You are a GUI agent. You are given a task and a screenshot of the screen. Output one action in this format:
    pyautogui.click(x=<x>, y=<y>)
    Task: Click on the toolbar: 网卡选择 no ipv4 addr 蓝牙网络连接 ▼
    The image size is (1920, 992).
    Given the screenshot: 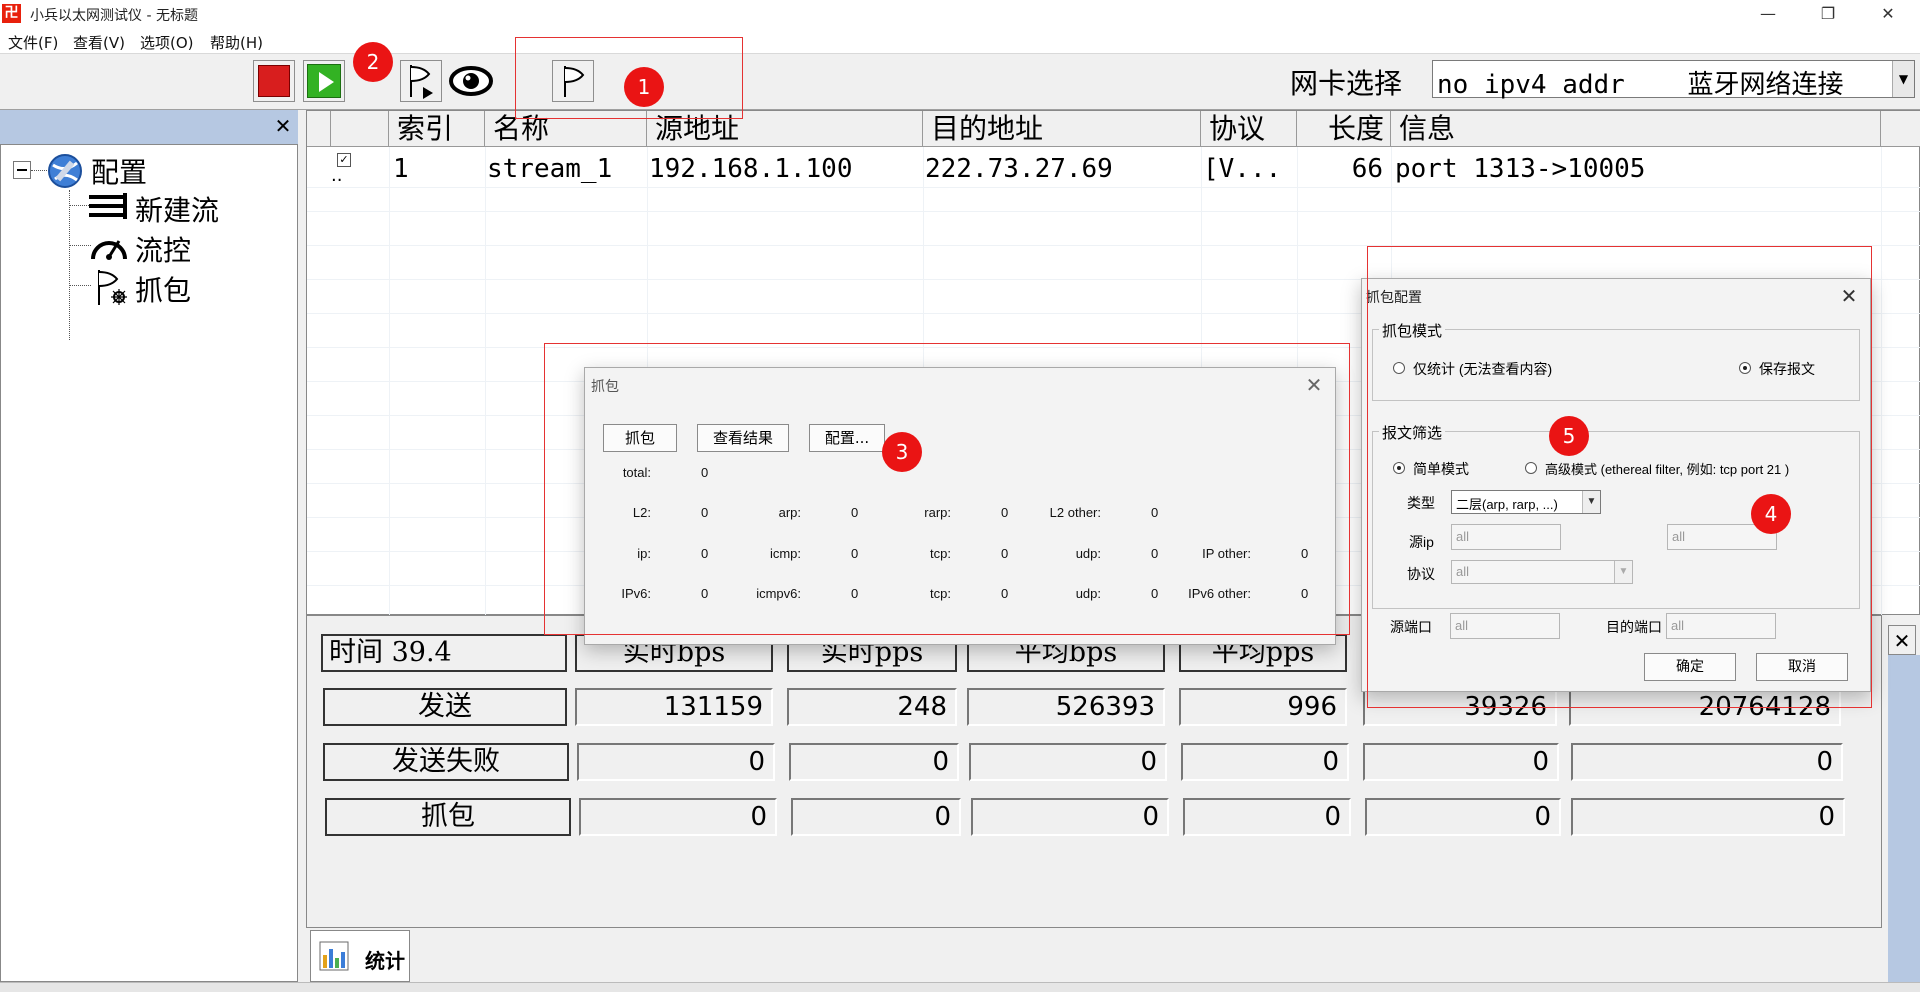 What is the action you would take?
    pyautogui.click(x=960, y=82)
    